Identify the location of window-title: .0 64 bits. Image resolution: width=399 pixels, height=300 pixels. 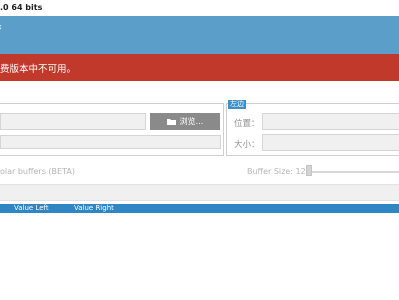
(21, 7).